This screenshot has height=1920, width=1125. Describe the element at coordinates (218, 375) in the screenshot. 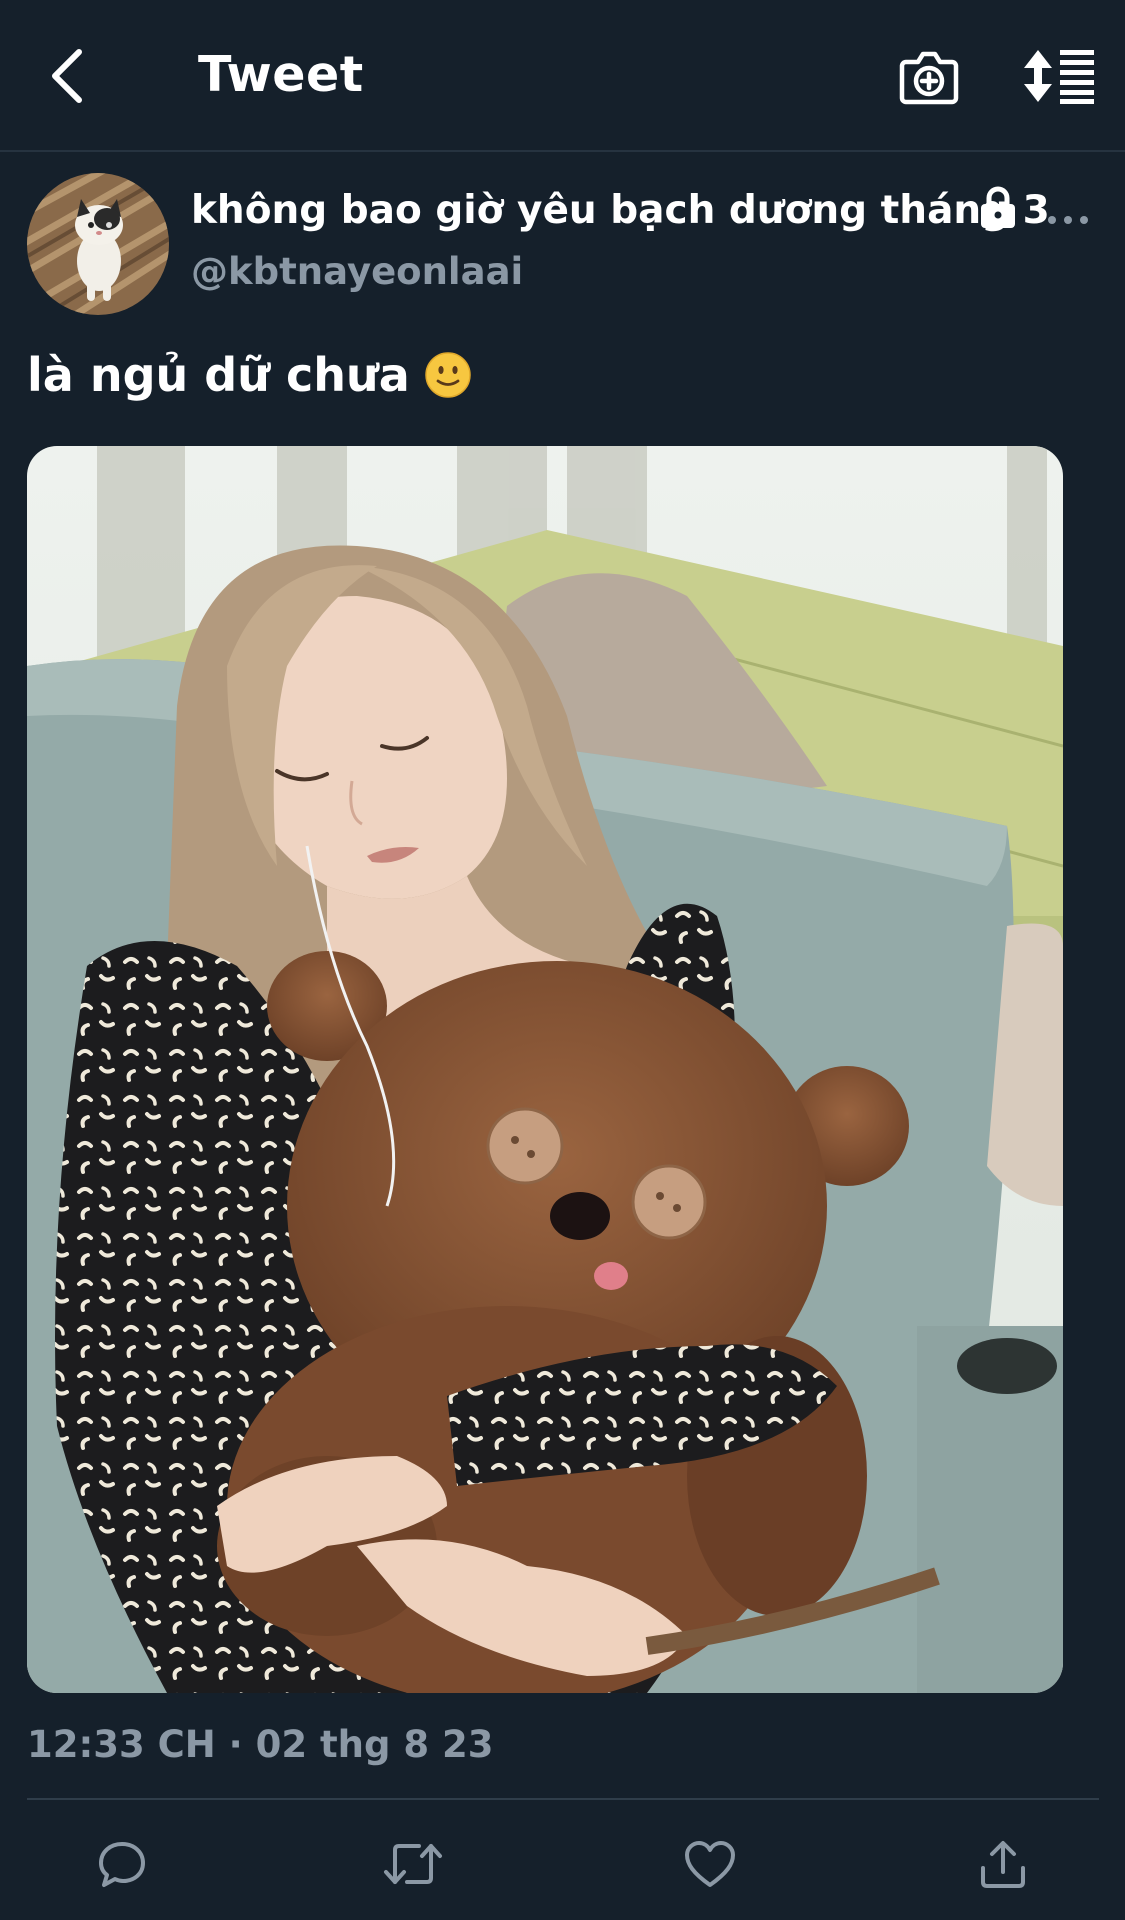

I see `tweet-text-content: là ngủ dữ chưa` at that location.